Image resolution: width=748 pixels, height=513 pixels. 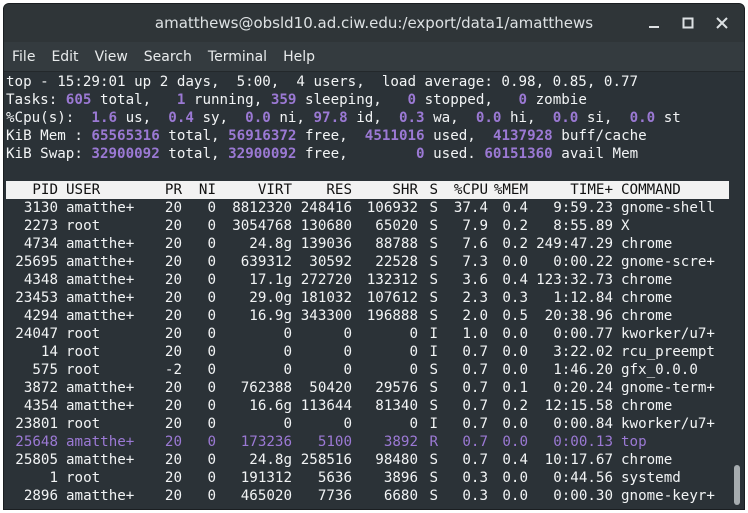 I want to click on minimize-button, so click(x=654, y=23).